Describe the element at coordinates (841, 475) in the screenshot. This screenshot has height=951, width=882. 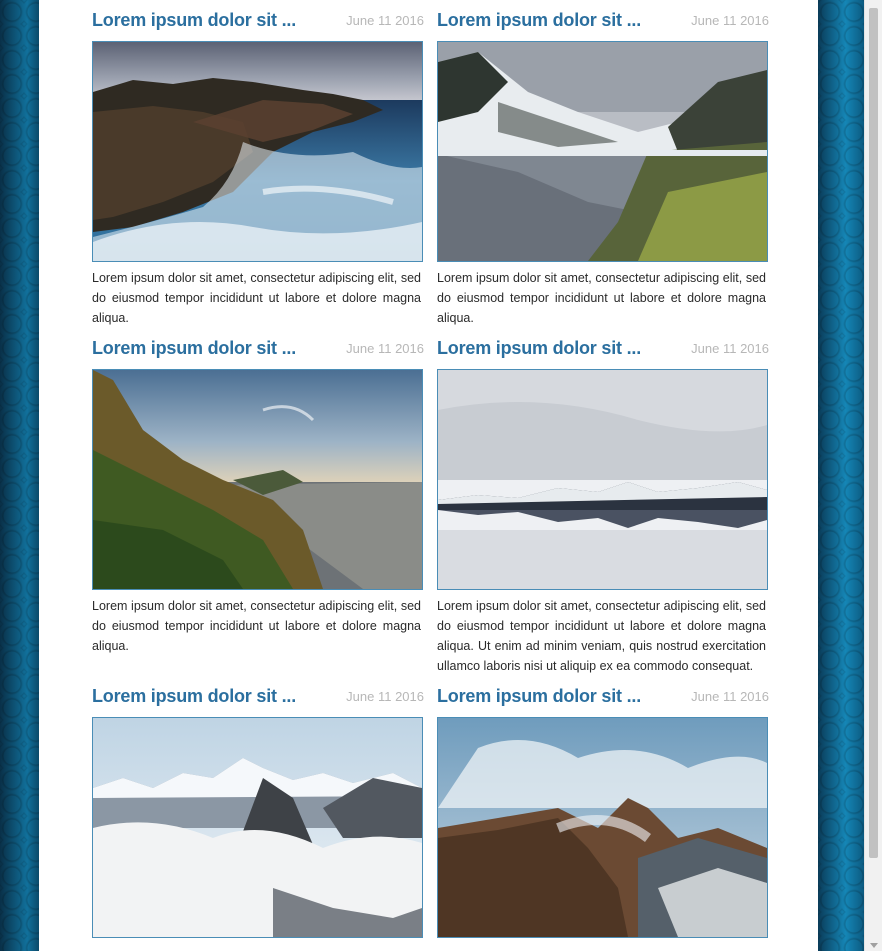
I see `background-pattern-right` at that location.